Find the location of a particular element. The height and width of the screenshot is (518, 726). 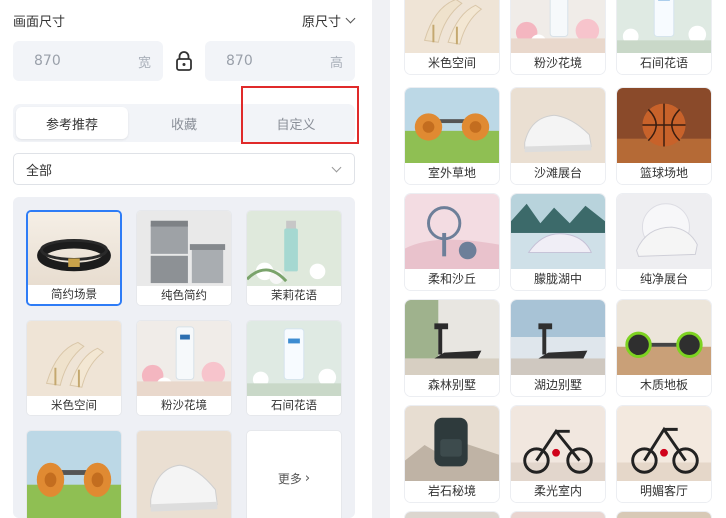

gallery-scene-card: 森林别墅 is located at coordinates (452, 348).